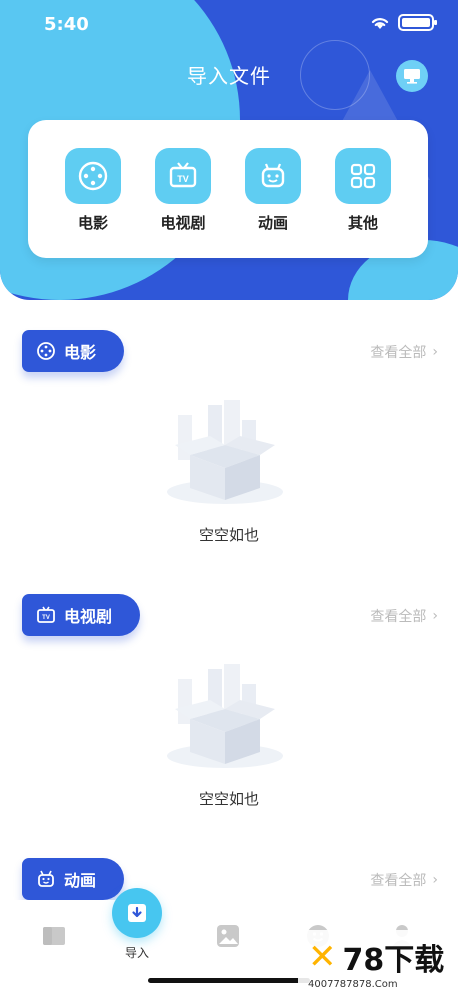  I want to click on section-tag: 电影, so click(73, 351).